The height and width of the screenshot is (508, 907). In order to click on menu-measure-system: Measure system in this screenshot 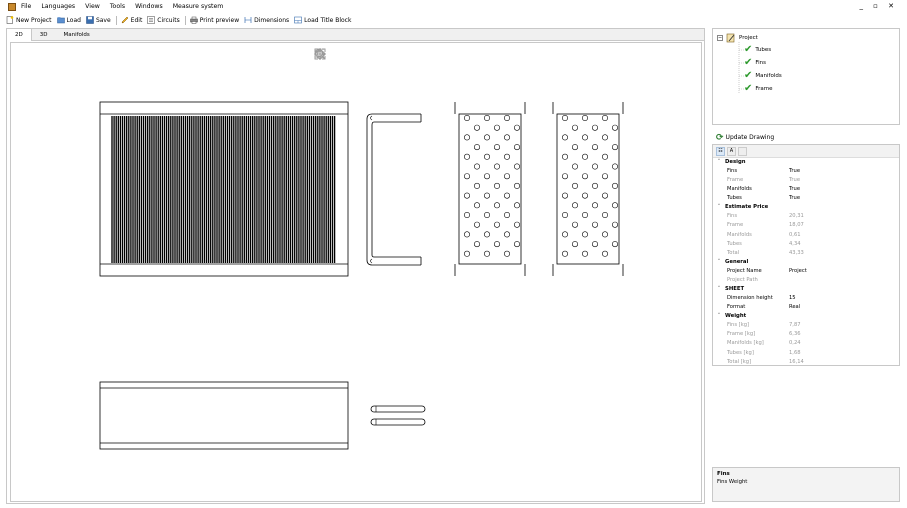, I will do `click(198, 6)`.